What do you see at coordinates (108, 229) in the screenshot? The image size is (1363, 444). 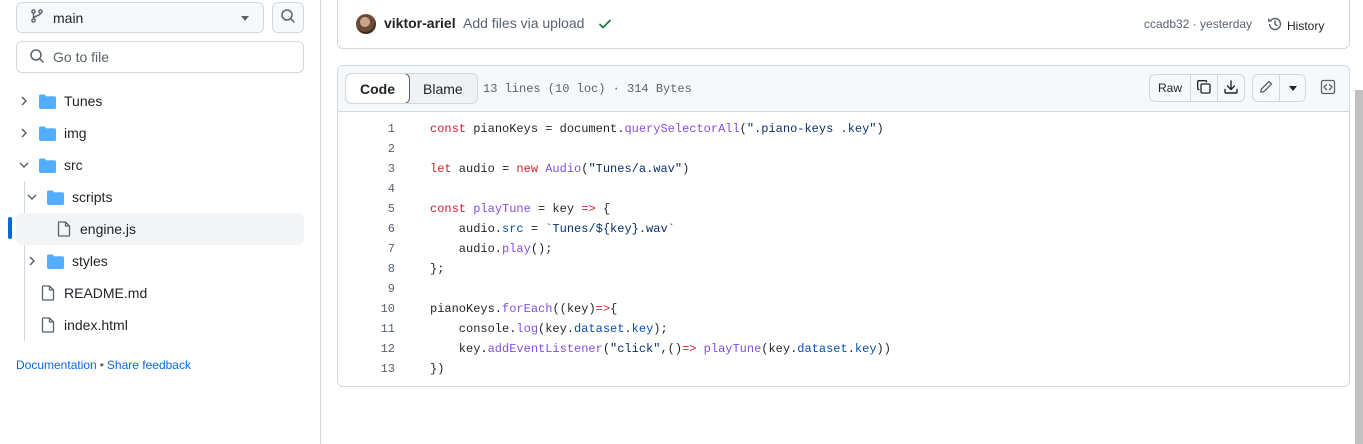 I see `tree-item-label: engine.js` at bounding box center [108, 229].